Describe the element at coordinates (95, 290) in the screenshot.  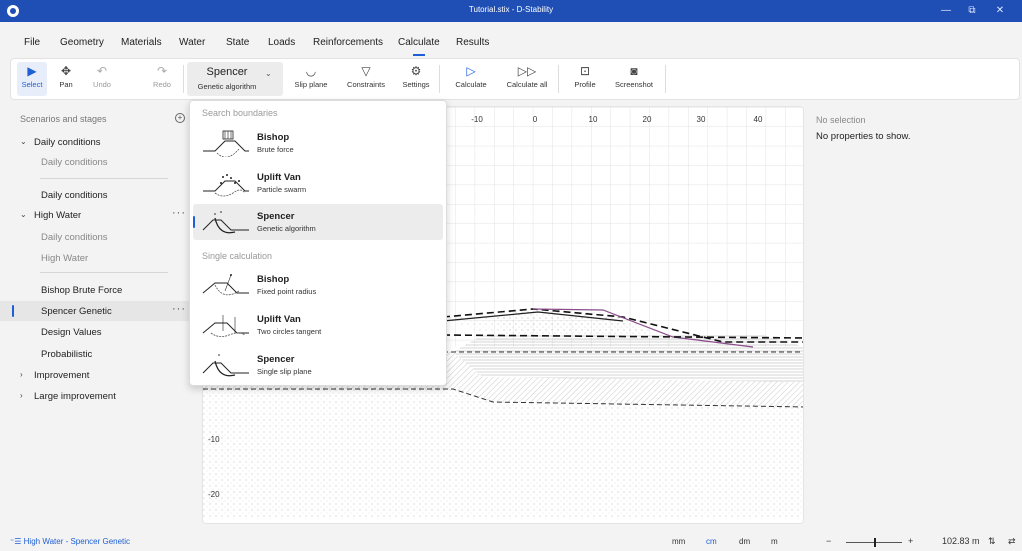
I see `calculation-item: Bishop Brute Force` at that location.